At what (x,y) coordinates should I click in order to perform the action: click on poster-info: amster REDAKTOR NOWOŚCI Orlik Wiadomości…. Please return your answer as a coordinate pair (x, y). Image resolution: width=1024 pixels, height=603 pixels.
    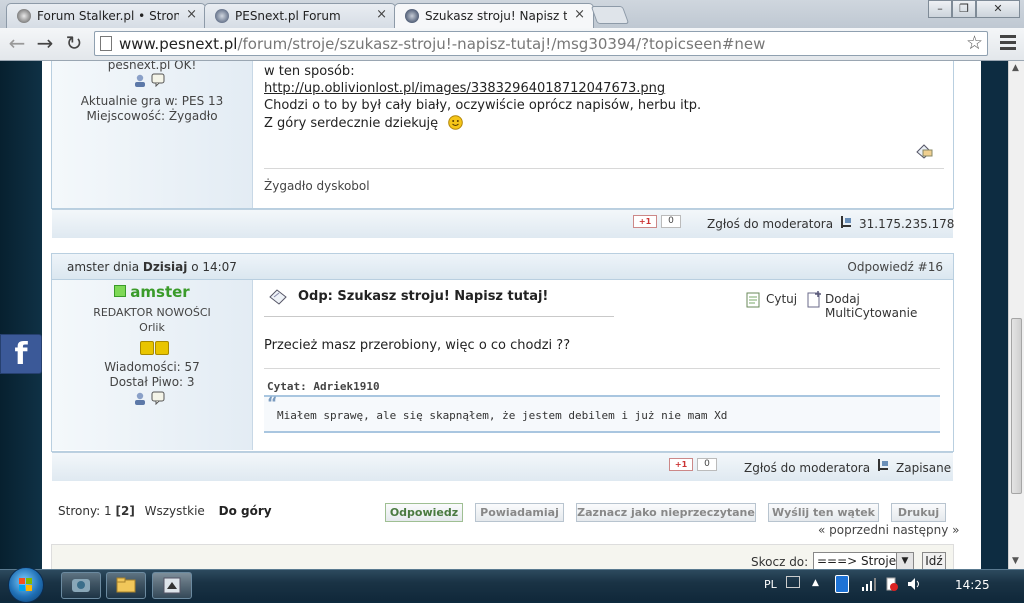
    Looking at the image, I should click on (152, 365).